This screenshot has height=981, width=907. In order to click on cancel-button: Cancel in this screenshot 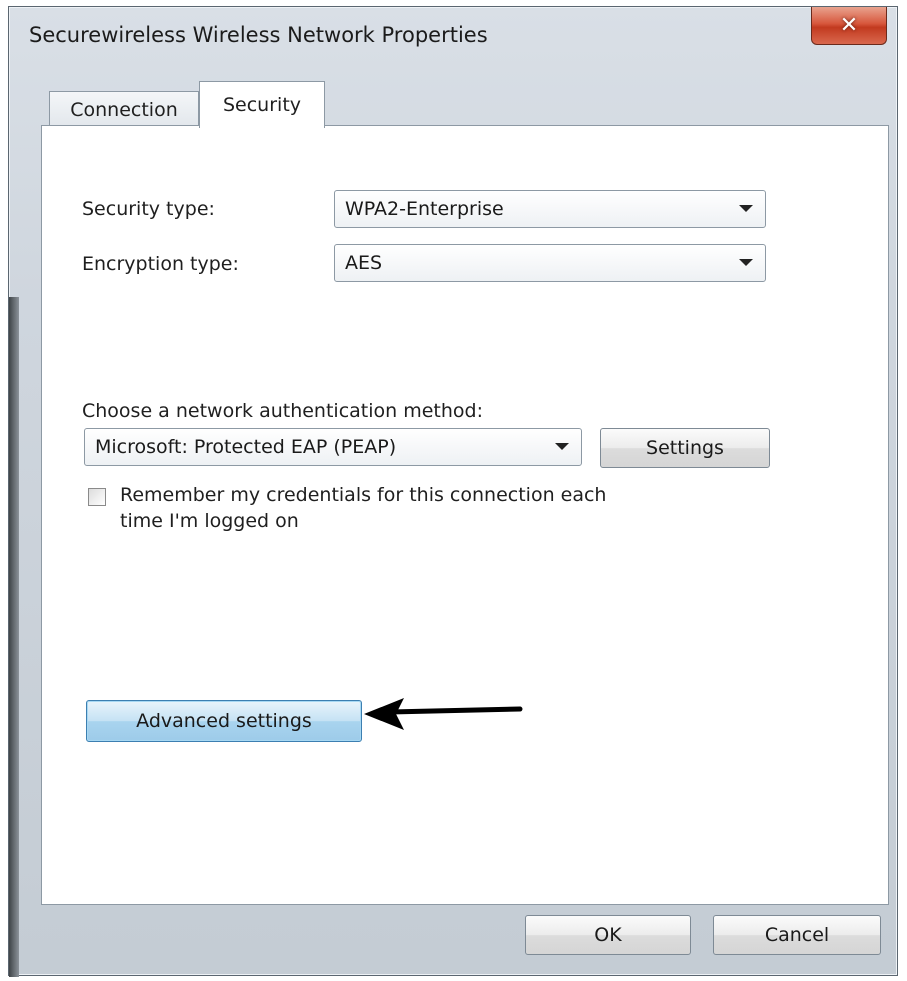, I will do `click(797, 935)`.